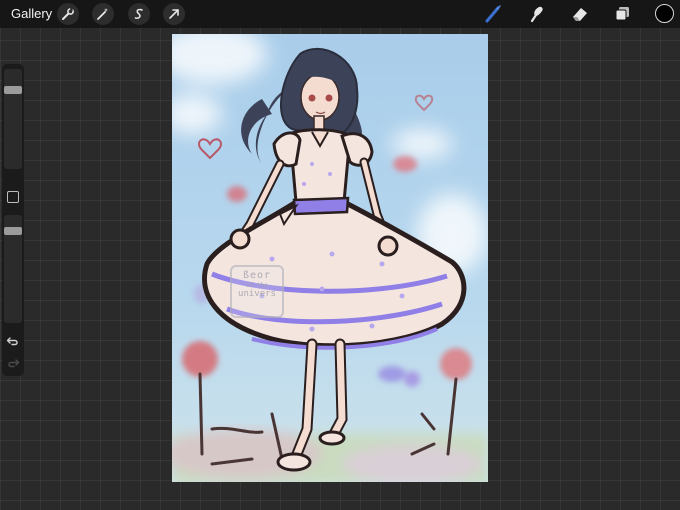  I want to click on eraser-icon, so click(580, 14).